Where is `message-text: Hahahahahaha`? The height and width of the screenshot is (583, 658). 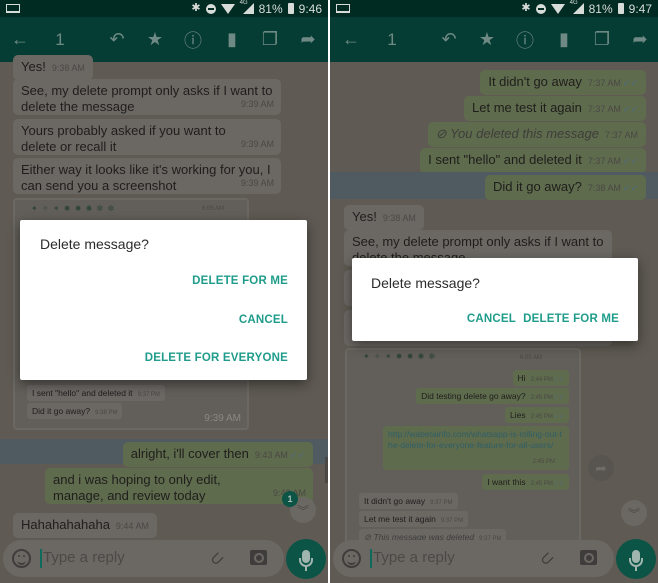
message-text: Hahahahahaha is located at coordinates (65, 524).